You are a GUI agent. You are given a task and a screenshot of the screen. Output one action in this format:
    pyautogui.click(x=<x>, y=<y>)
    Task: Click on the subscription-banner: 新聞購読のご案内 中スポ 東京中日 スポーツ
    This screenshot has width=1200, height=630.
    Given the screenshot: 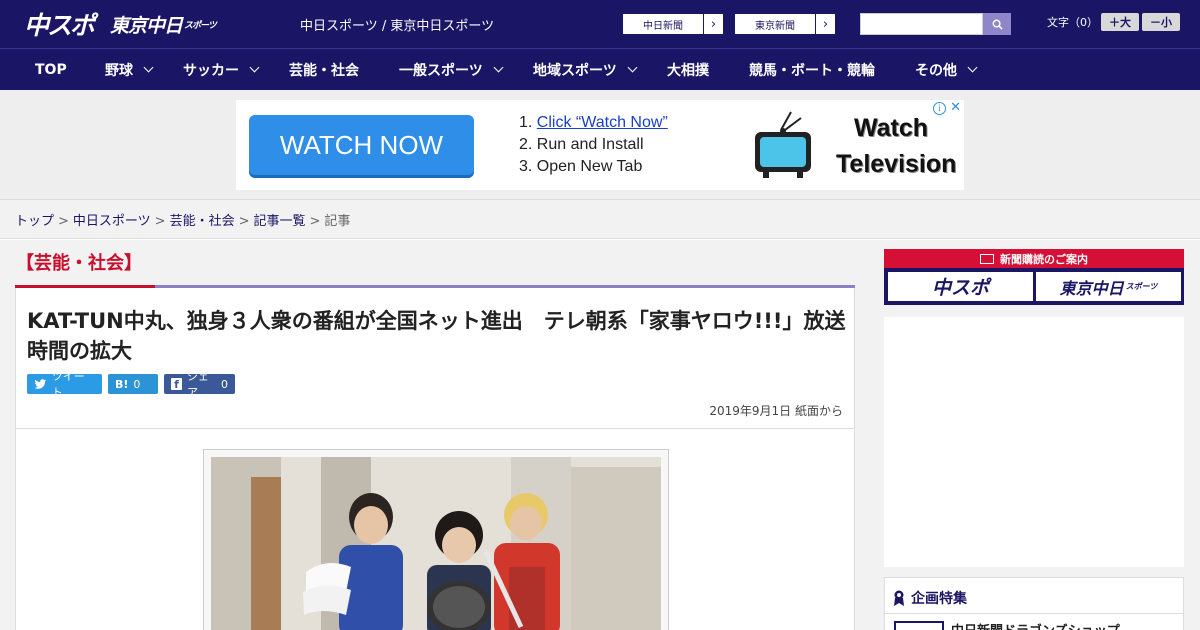 What is the action you would take?
    pyautogui.click(x=1034, y=277)
    